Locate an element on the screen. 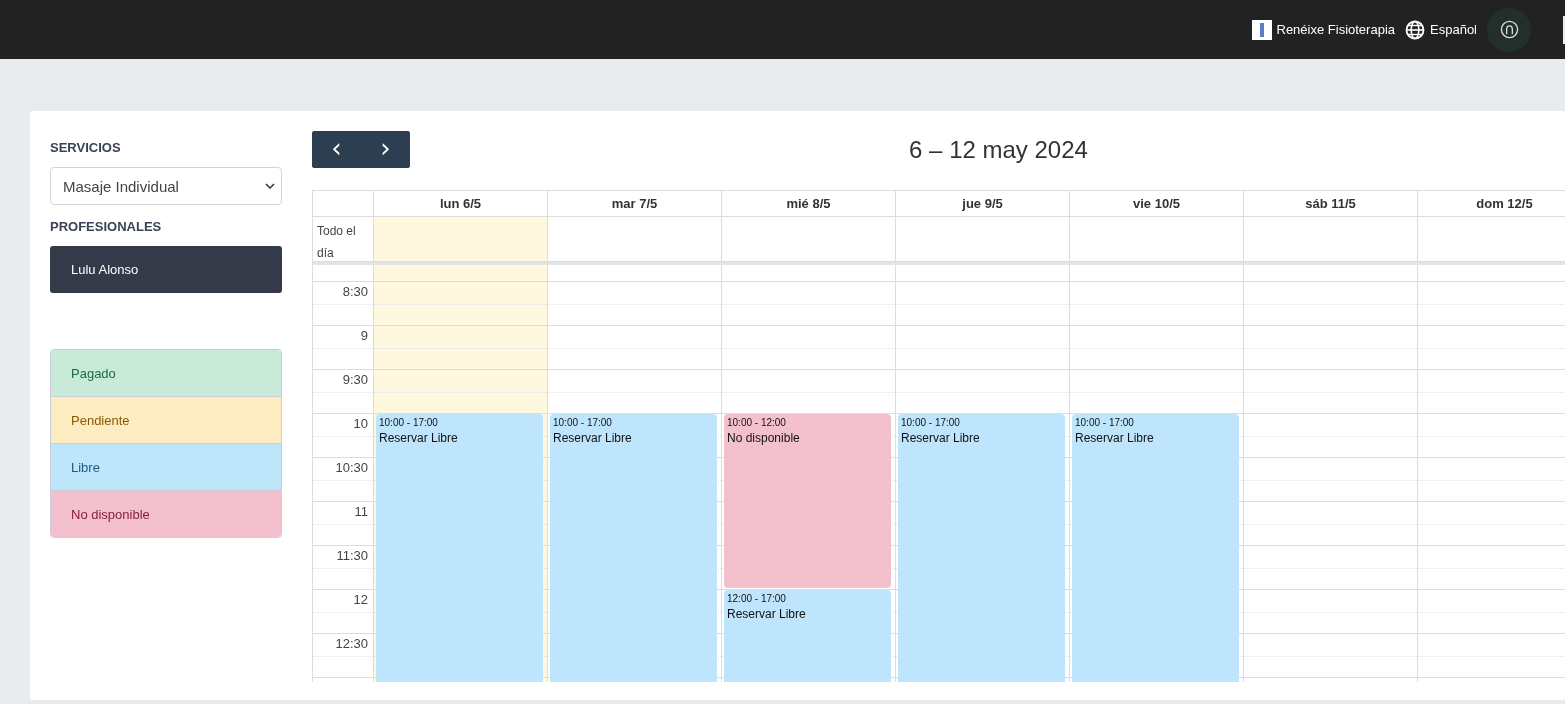 The height and width of the screenshot is (704, 1565). legend-item: Pendiente is located at coordinates (166, 420).